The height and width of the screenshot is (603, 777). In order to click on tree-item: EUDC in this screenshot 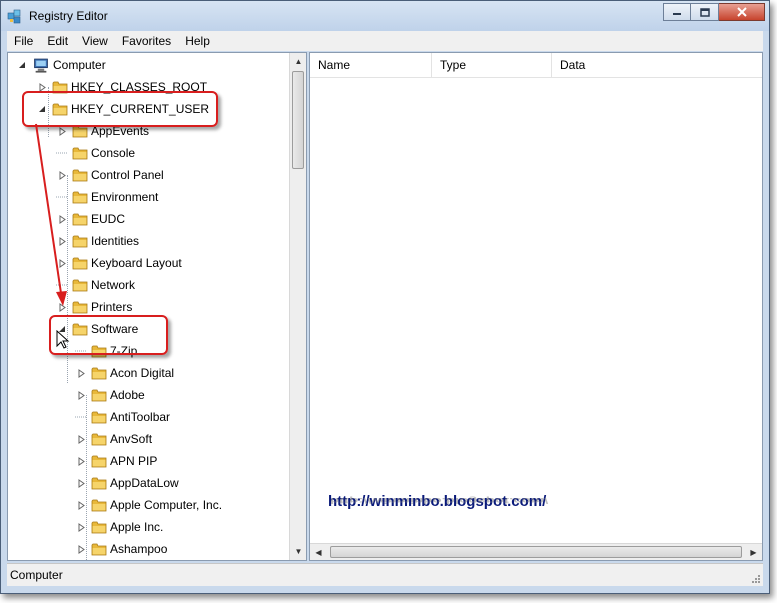, I will do `click(90, 219)`.